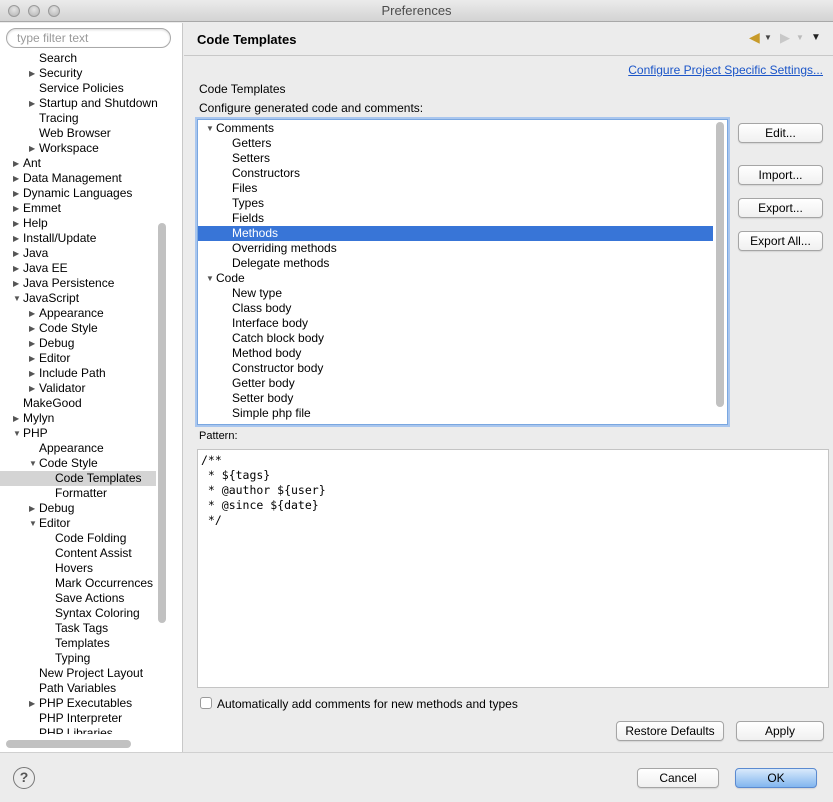  I want to click on tree-item: ▶ Code Style, so click(78, 328).